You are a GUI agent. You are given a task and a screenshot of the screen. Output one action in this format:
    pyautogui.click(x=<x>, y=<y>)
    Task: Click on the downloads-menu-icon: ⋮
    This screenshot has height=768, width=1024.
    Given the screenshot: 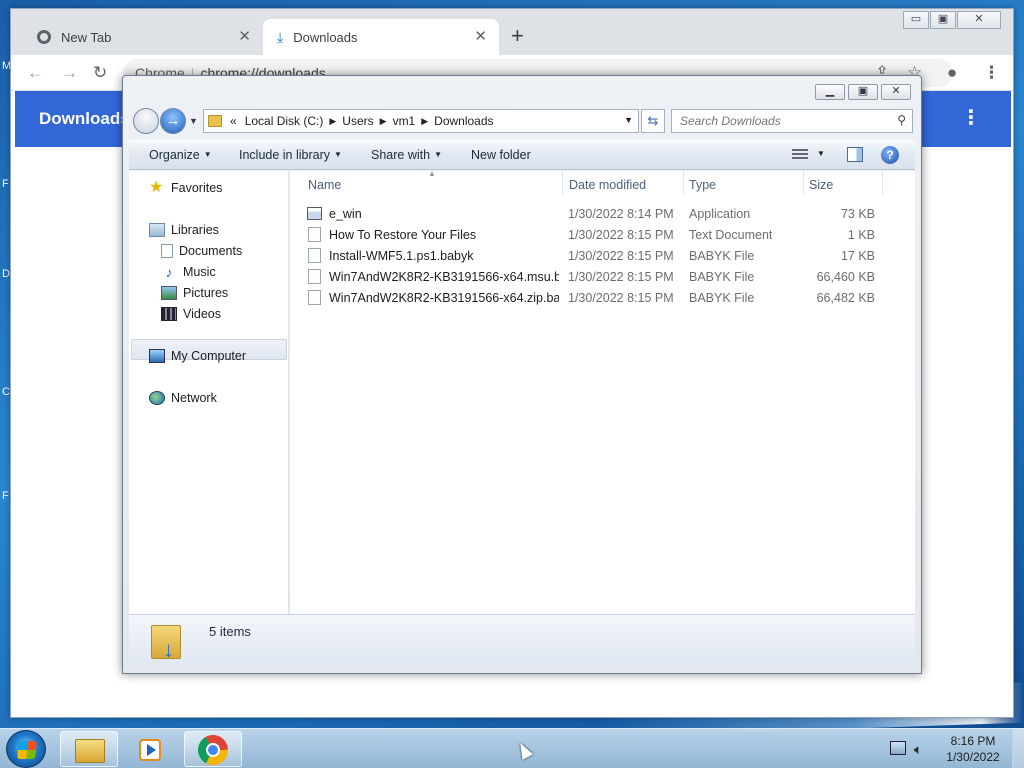 What is the action you would take?
    pyautogui.click(x=971, y=117)
    